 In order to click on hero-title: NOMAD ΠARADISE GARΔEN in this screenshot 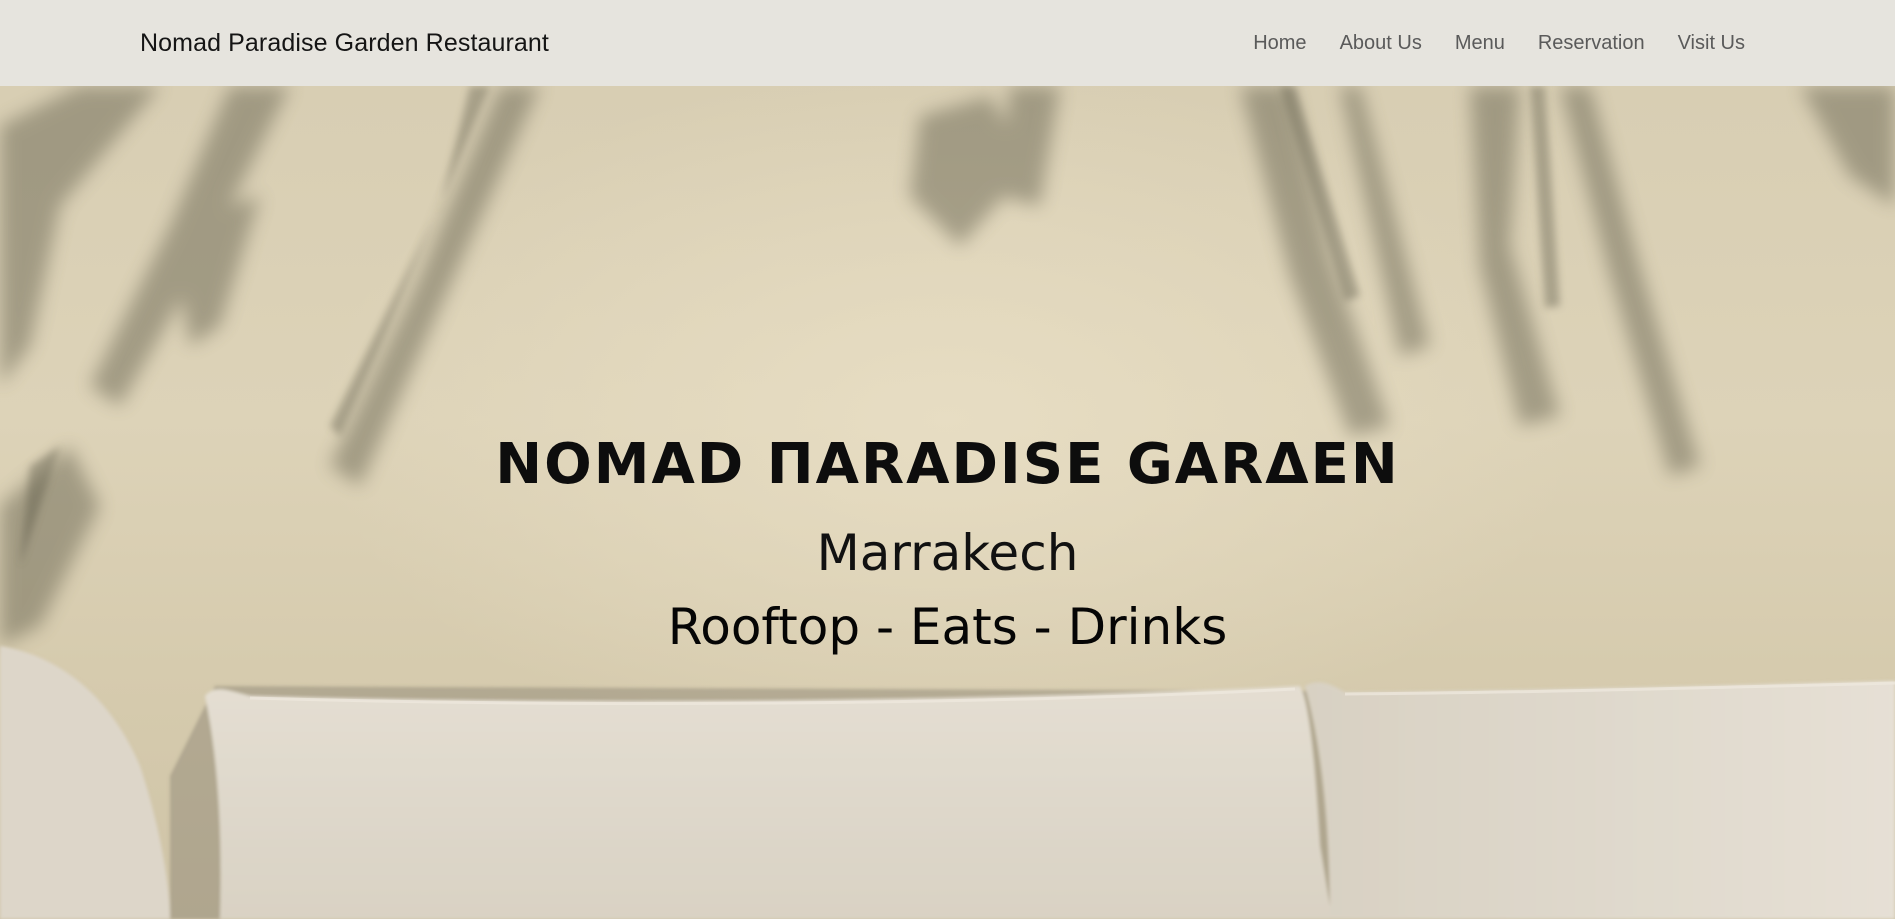, I will do `click(947, 464)`.